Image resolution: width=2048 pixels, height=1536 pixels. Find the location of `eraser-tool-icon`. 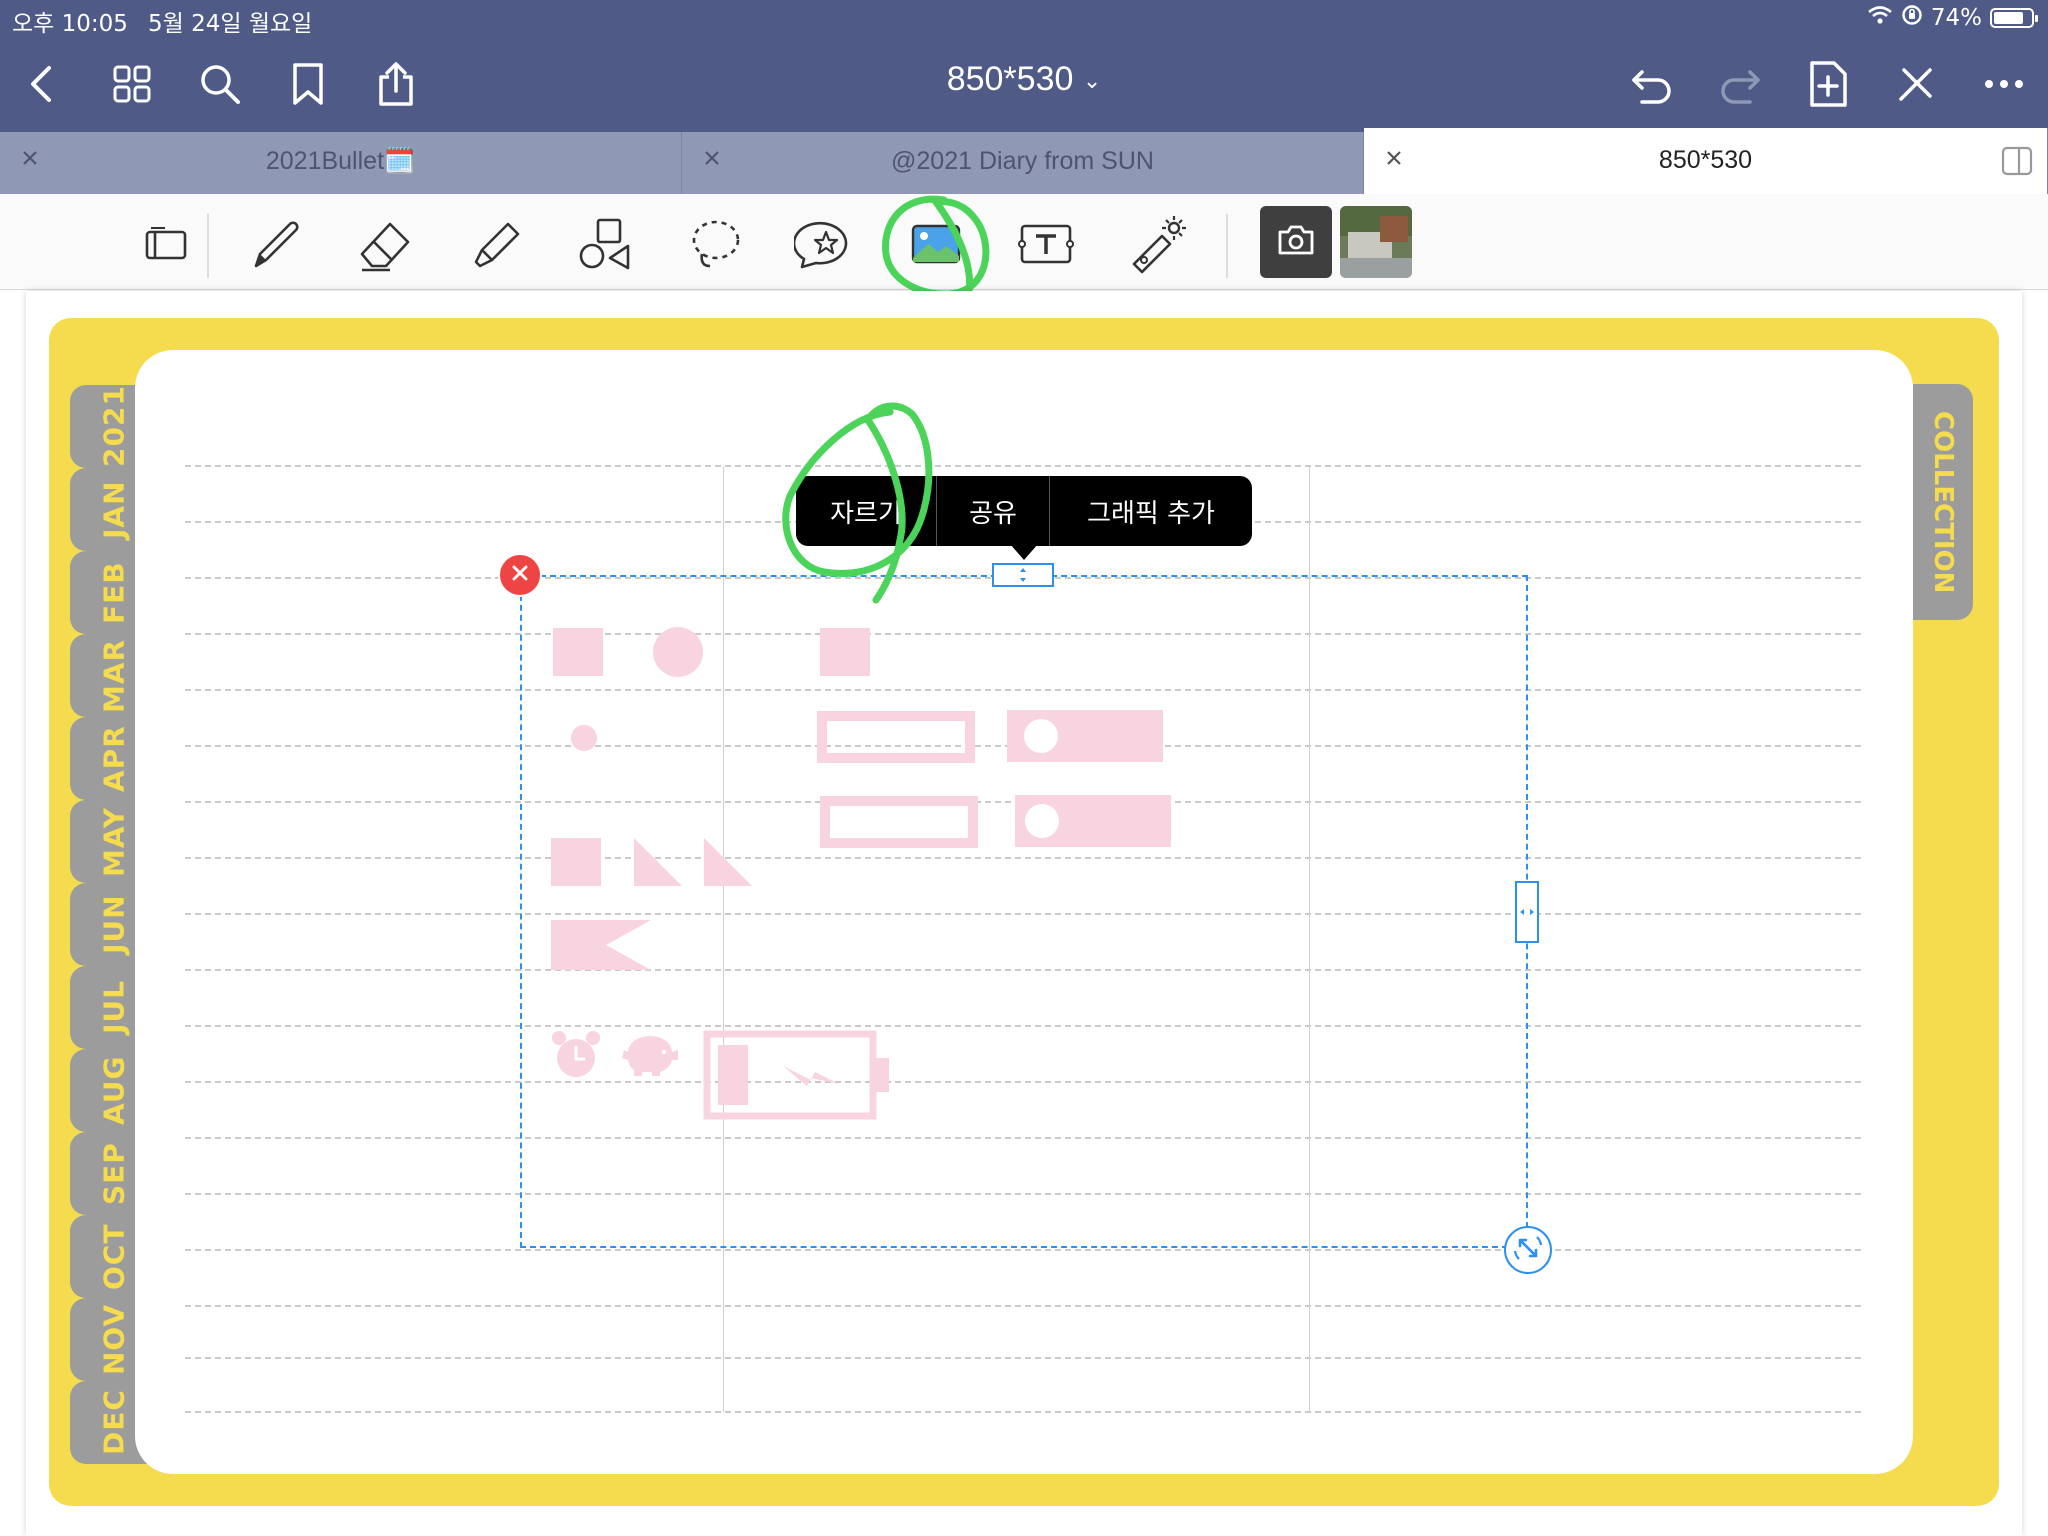

eraser-tool-icon is located at coordinates (386, 244).